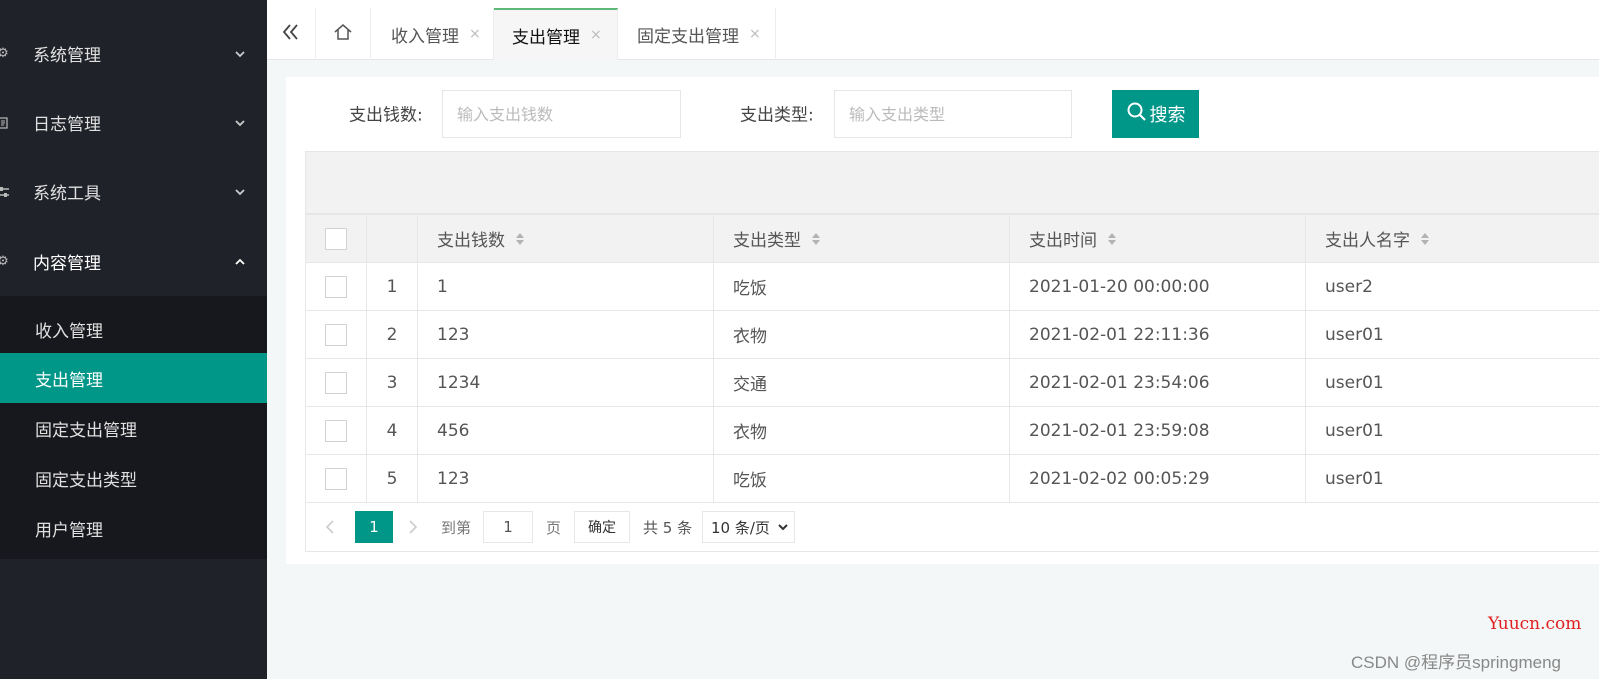 This screenshot has width=1599, height=679. Describe the element at coordinates (133, 191) in the screenshot. I see `menu-system-tools: 系统工具` at that location.